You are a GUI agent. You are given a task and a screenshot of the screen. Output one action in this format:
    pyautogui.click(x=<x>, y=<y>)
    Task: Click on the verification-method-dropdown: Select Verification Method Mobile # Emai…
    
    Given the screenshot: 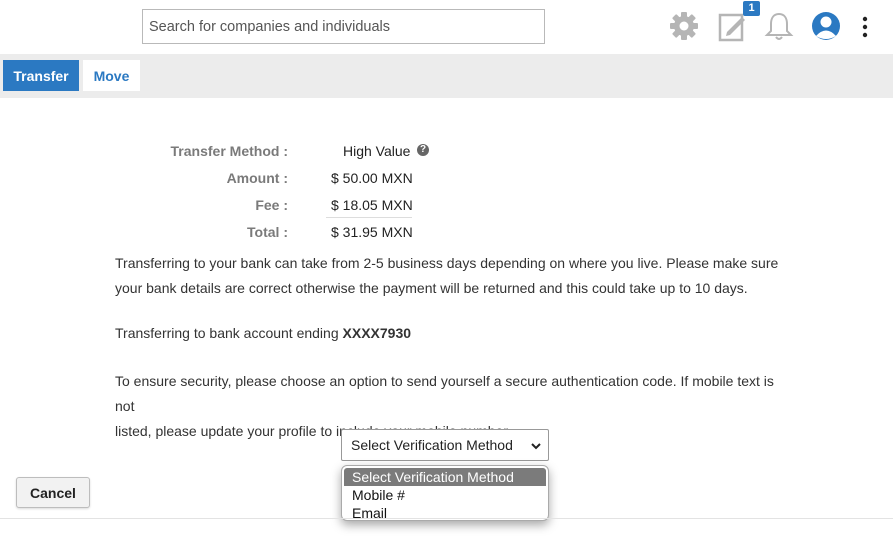 What is the action you would take?
    pyautogui.click(x=445, y=493)
    